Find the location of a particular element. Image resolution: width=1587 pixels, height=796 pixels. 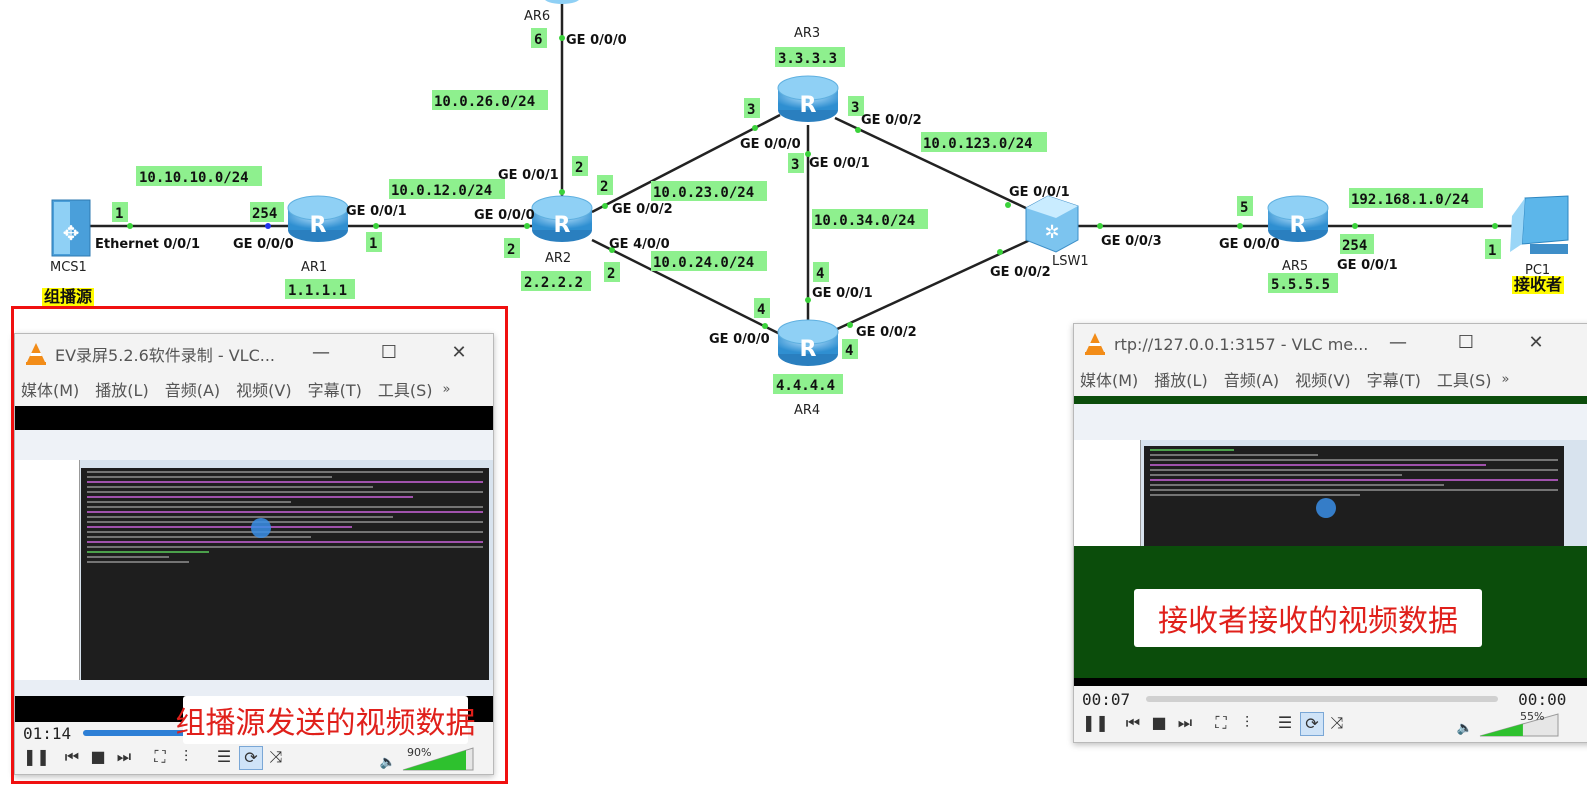

vlc-cone-icon is located at coordinates (1095, 344).